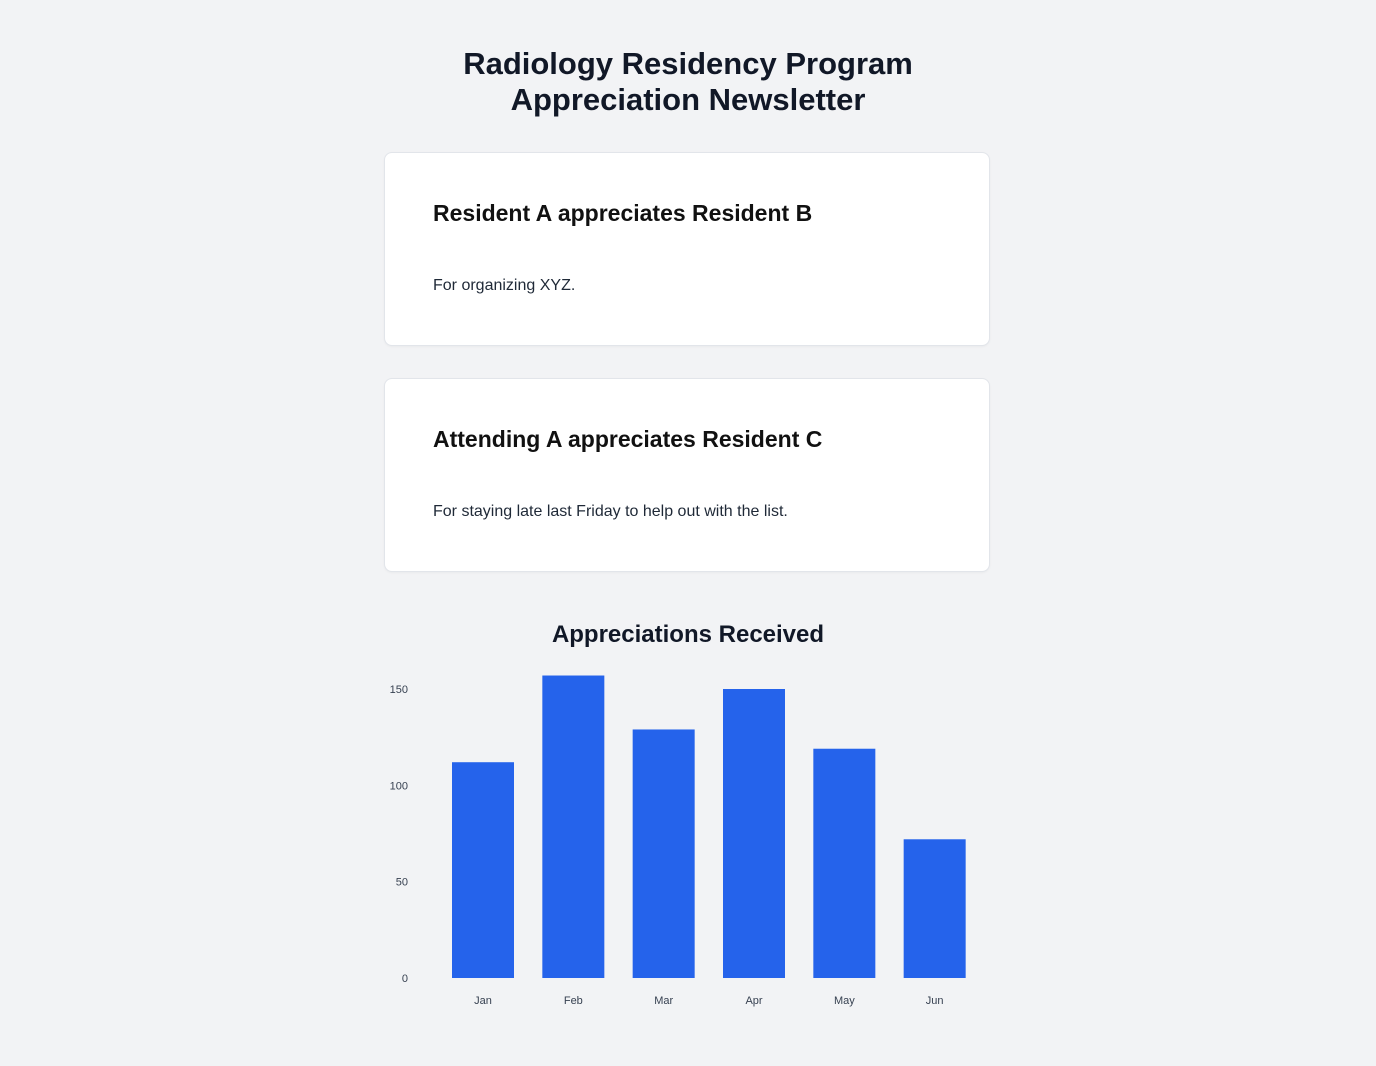 This screenshot has height=1066, width=1376. What do you see at coordinates (399, 786) in the screenshot?
I see `y-tick-label: 100` at bounding box center [399, 786].